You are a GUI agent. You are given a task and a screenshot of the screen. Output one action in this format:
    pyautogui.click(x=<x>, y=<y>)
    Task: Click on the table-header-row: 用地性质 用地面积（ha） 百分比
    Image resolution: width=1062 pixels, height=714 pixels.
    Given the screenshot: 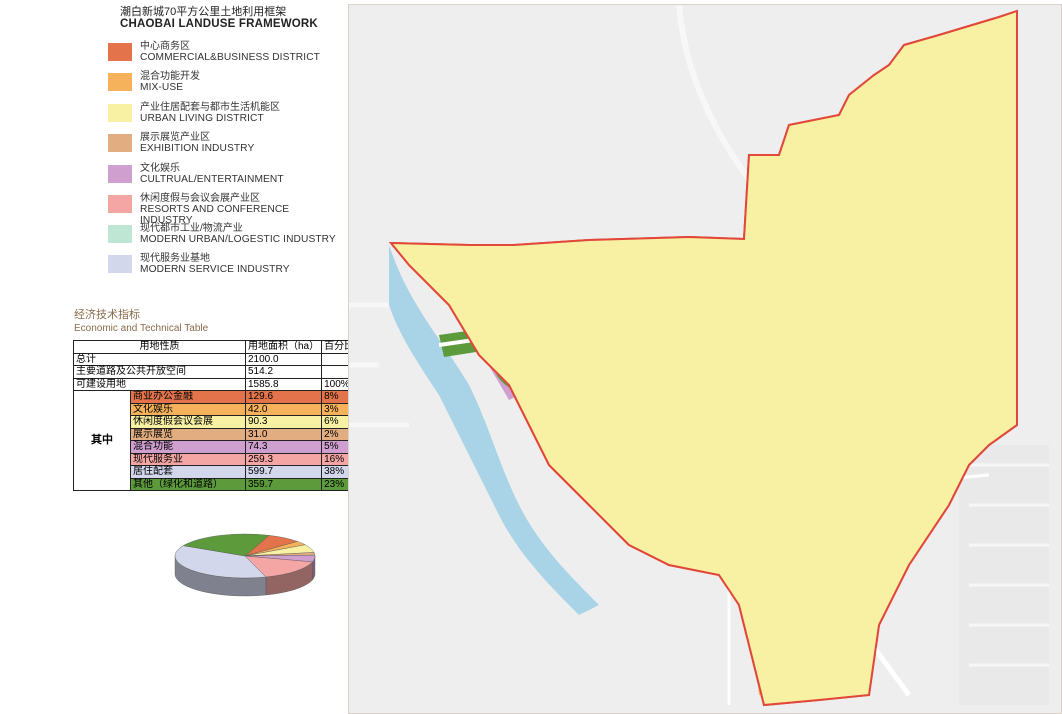 What is the action you would take?
    pyautogui.click(x=218, y=347)
    